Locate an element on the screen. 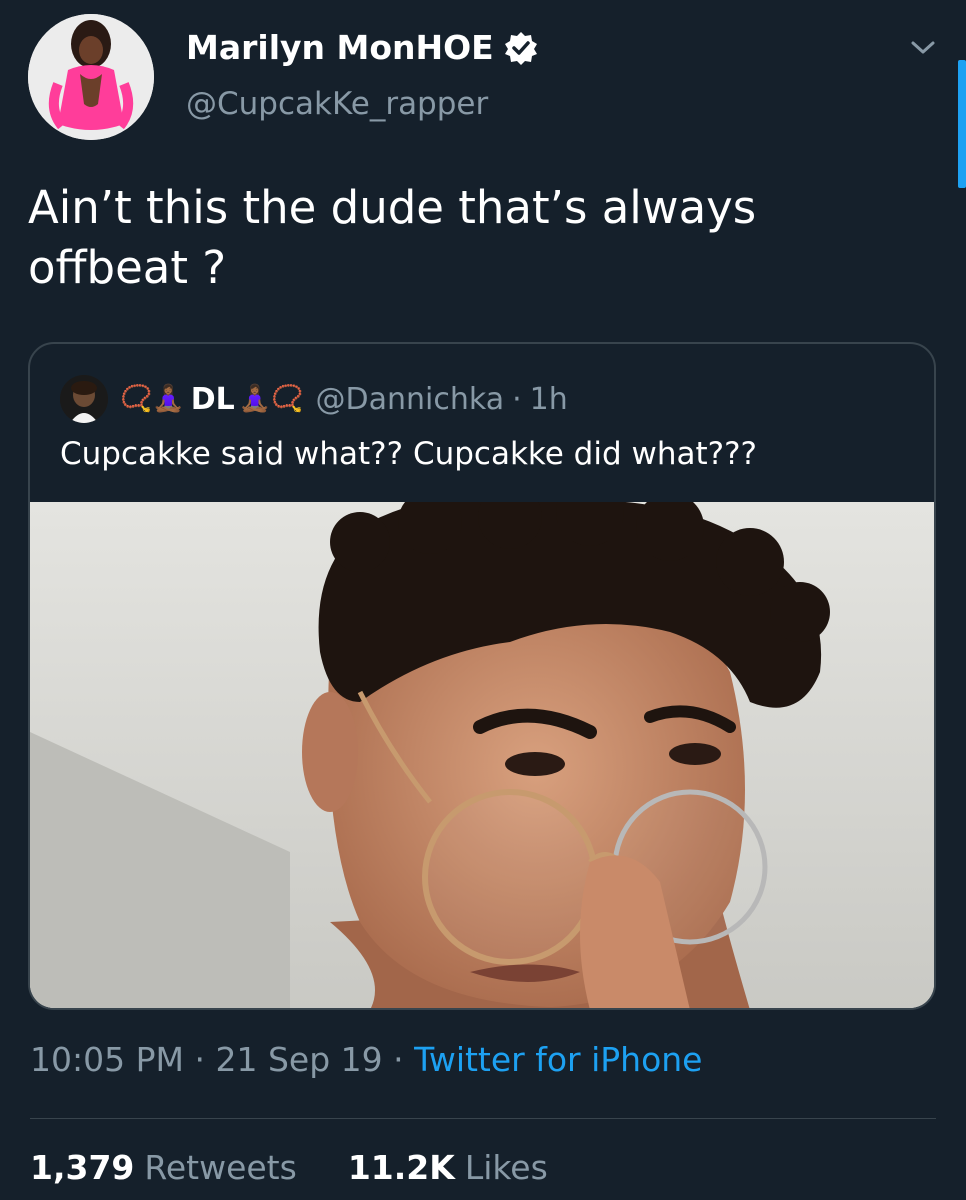 The height and width of the screenshot is (1200, 966). quoted-handle: @Dannichka is located at coordinates (410, 399).